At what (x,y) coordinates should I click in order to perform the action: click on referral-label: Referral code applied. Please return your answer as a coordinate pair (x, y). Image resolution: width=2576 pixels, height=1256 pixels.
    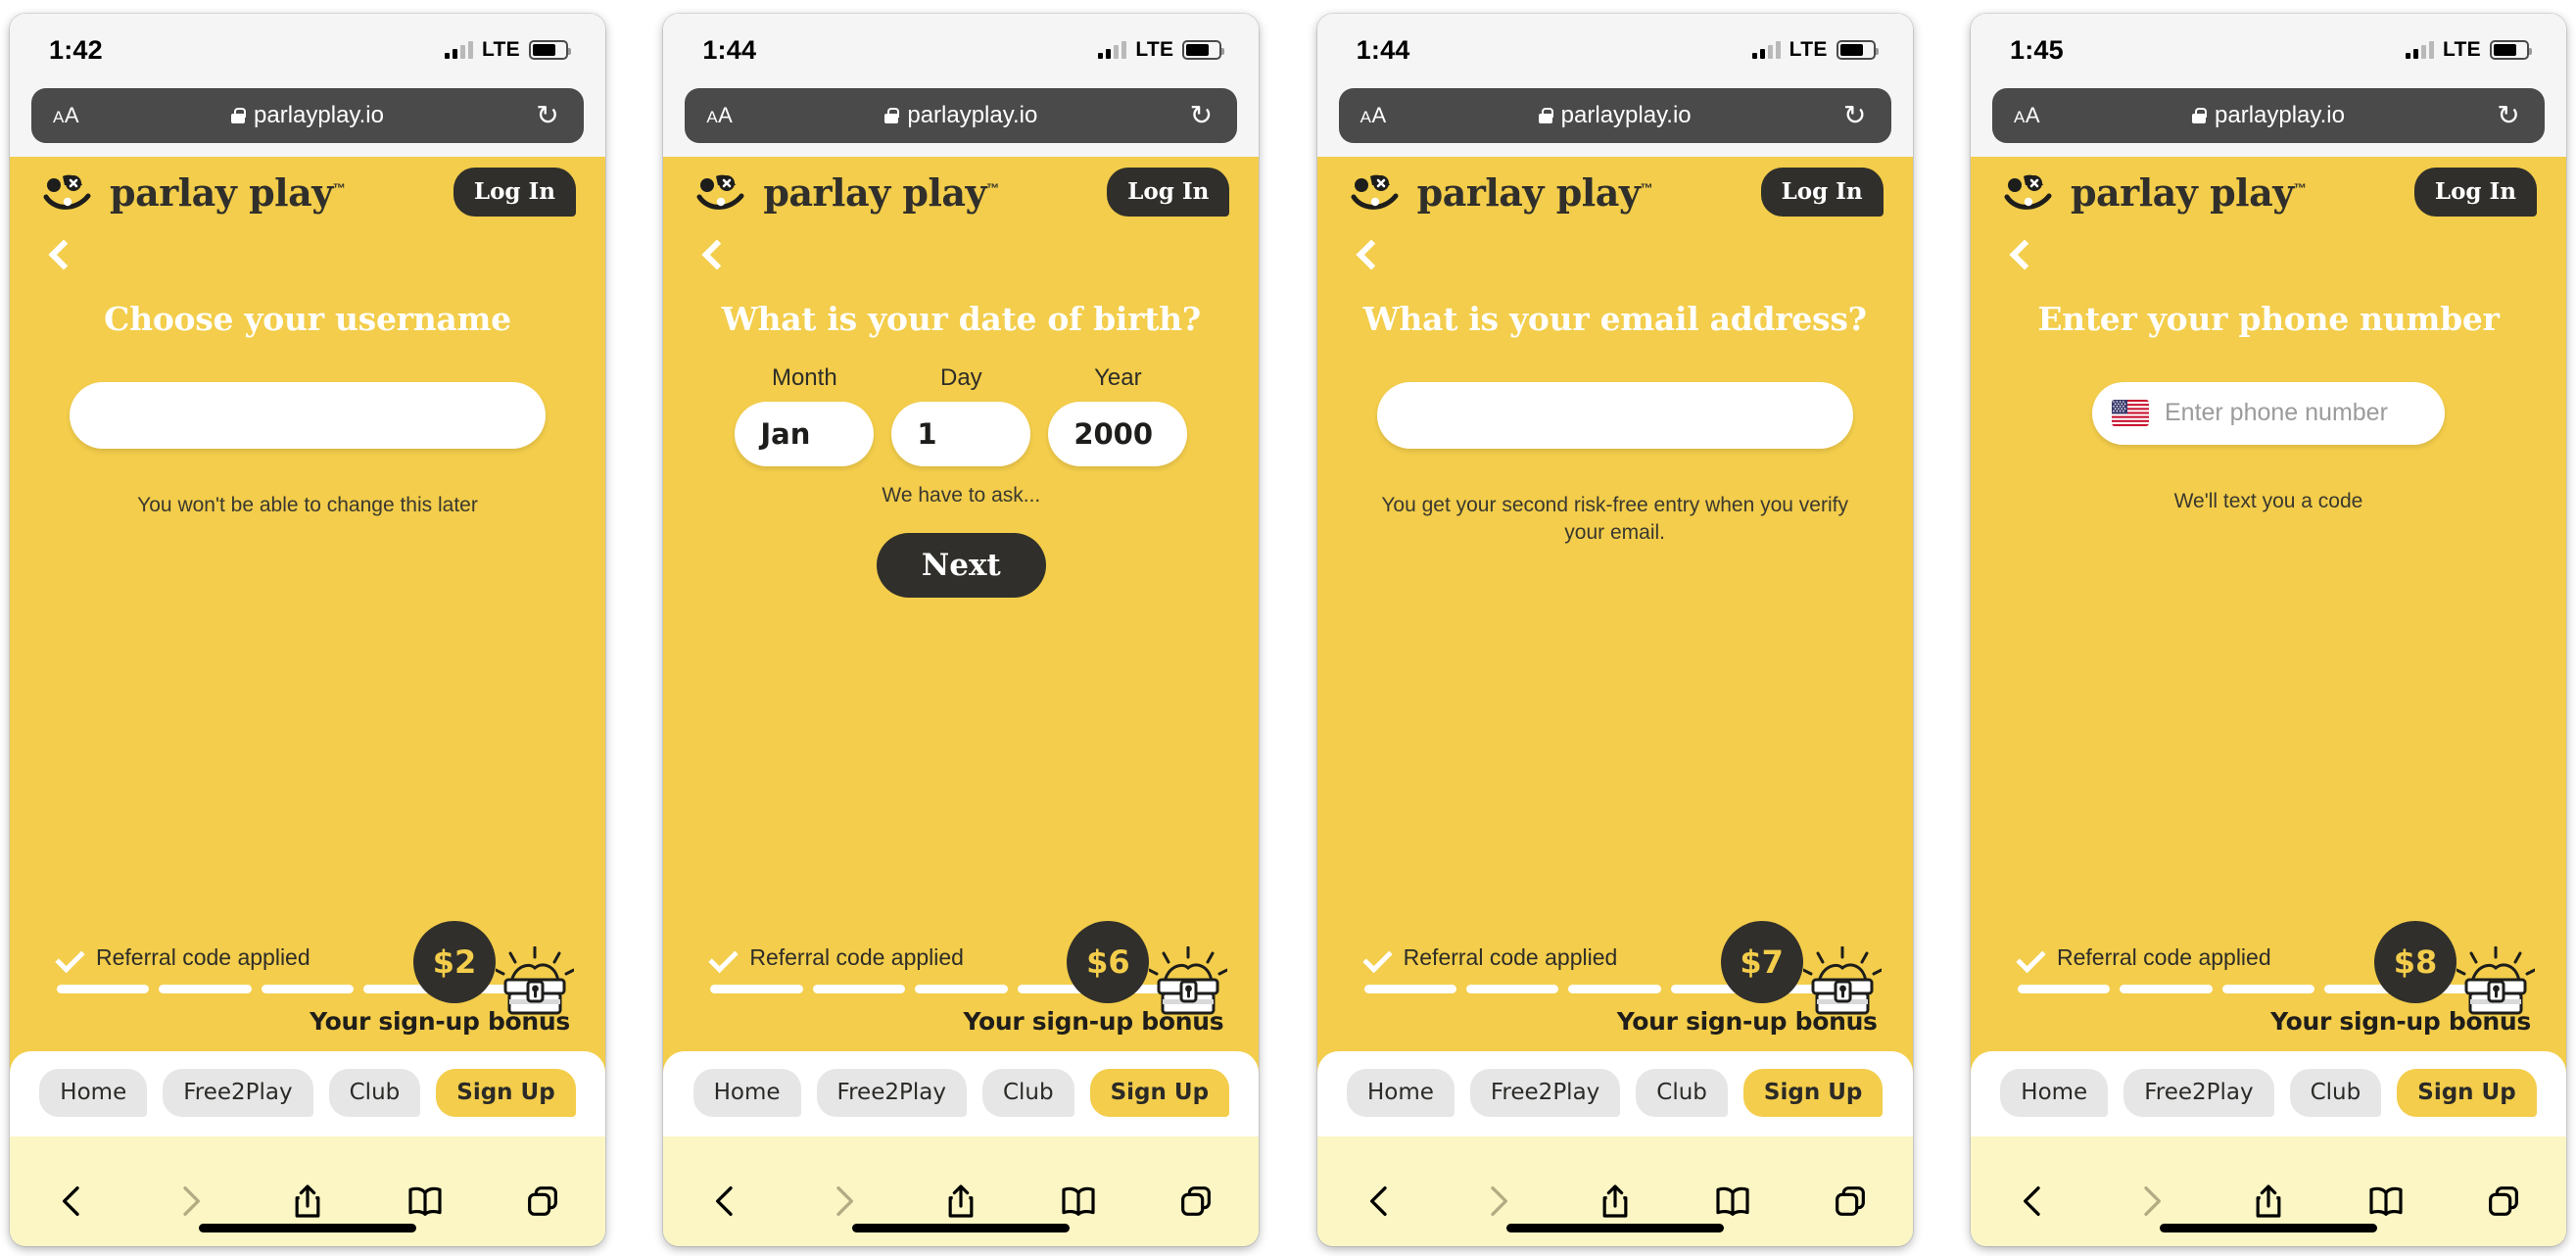
    Looking at the image, I should click on (2163, 957).